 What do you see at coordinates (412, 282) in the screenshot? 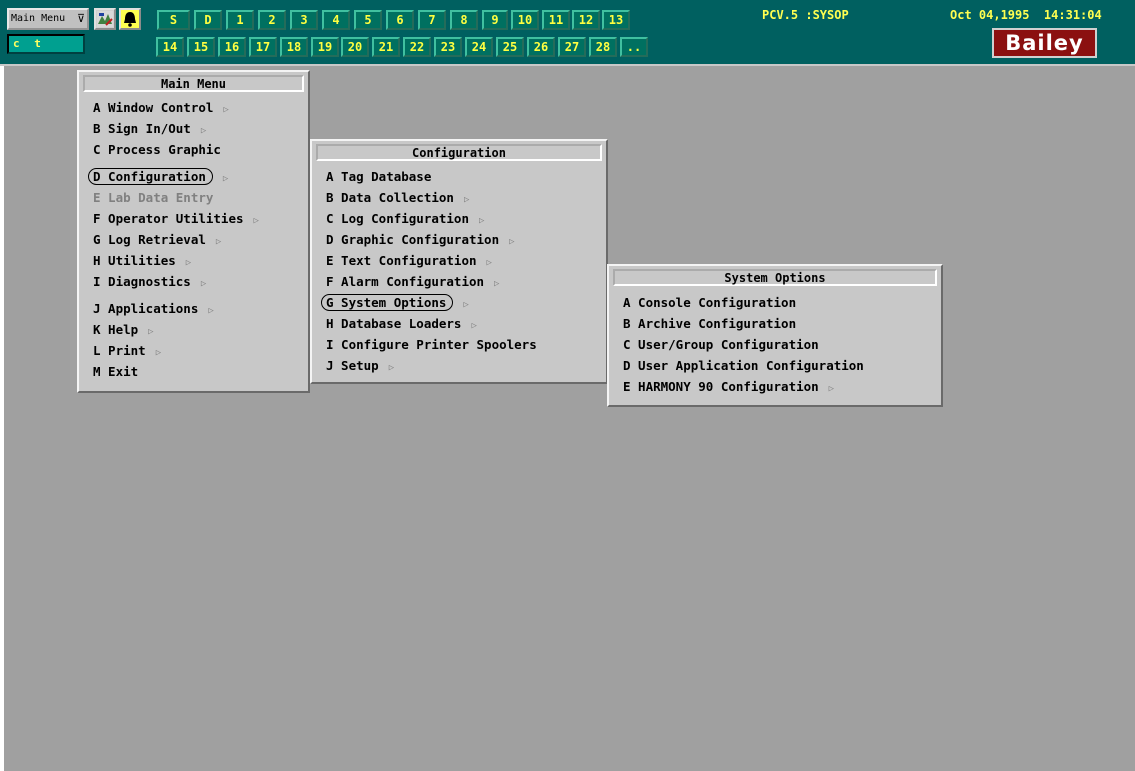
I see `configuration-menu-item-f: F Alarm Configuration ▷` at bounding box center [412, 282].